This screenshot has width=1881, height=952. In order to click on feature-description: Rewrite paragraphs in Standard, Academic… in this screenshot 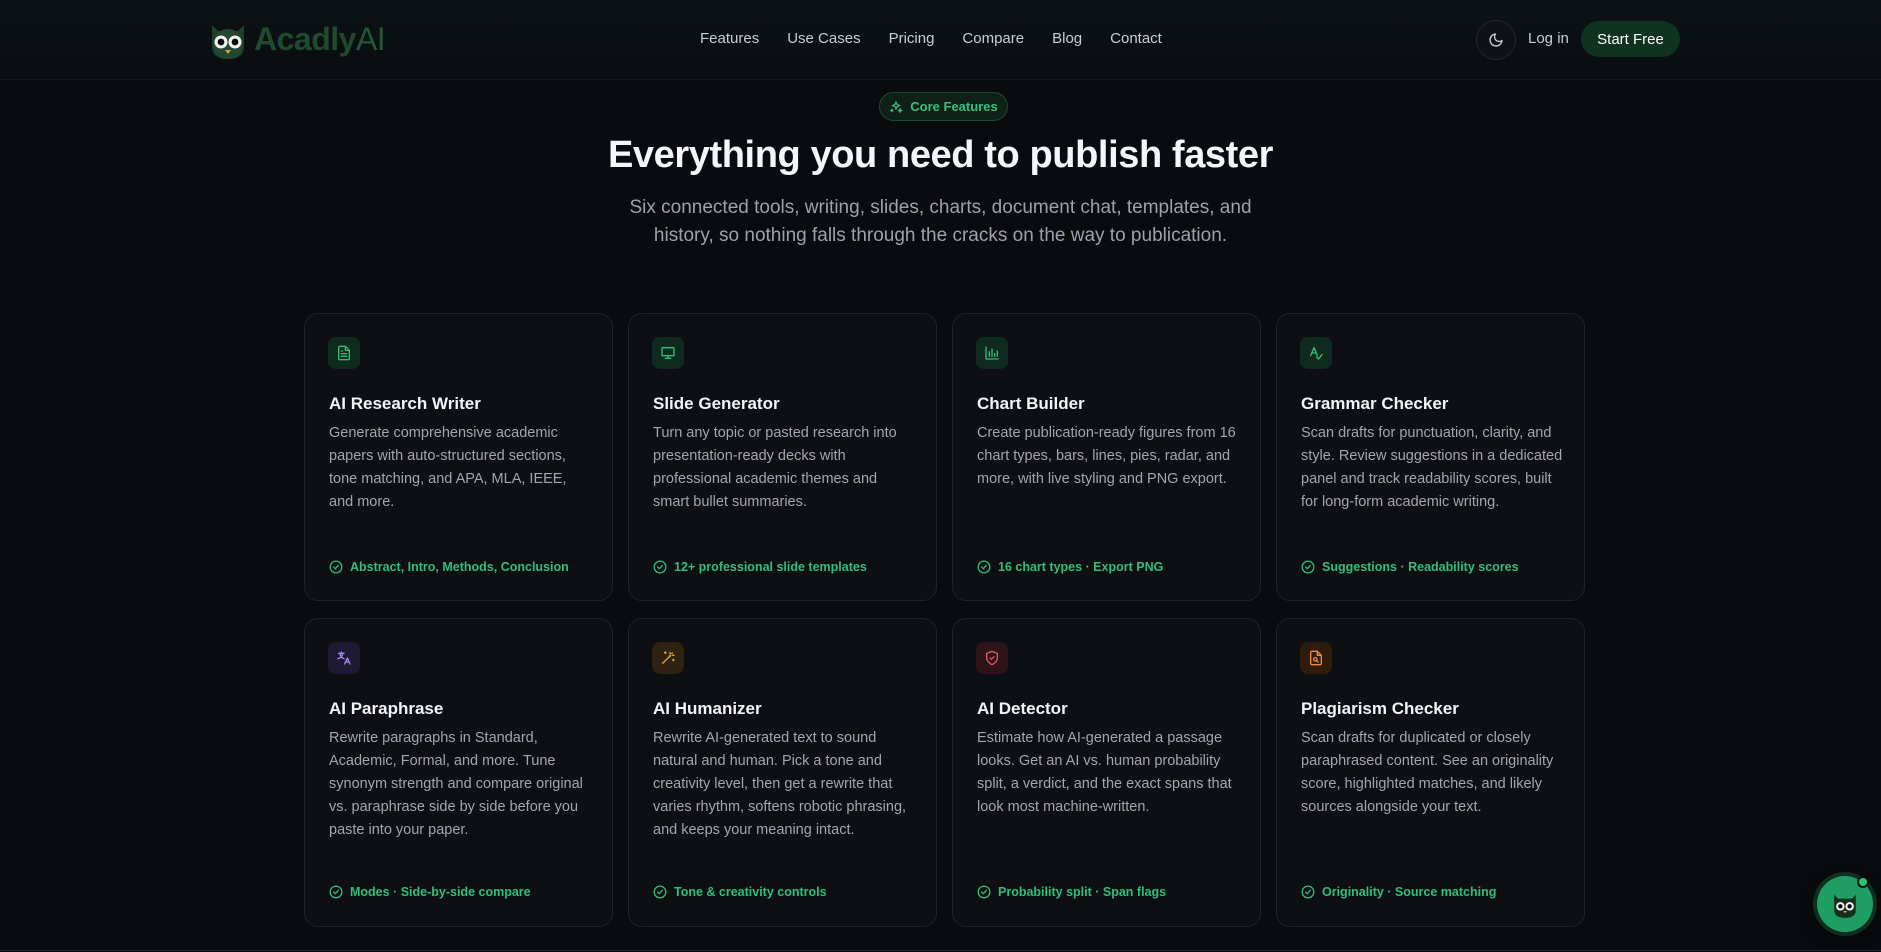, I will do `click(456, 784)`.